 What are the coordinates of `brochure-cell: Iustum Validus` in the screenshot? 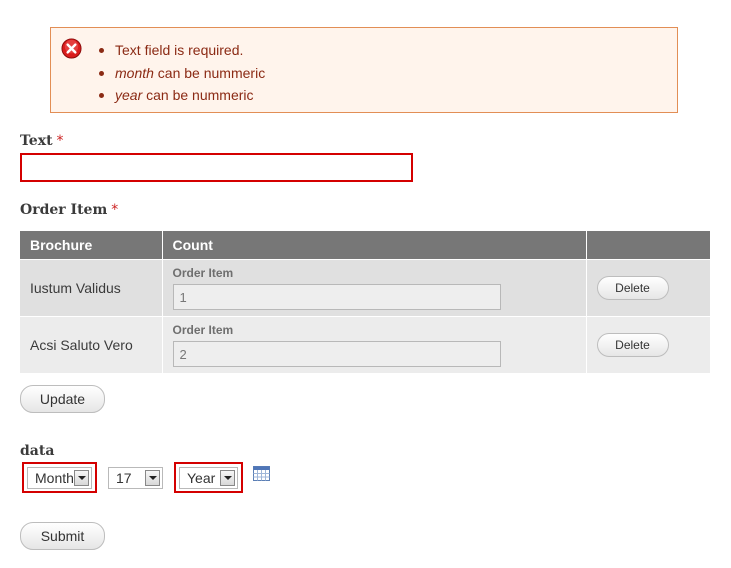 It's located at (91, 288).